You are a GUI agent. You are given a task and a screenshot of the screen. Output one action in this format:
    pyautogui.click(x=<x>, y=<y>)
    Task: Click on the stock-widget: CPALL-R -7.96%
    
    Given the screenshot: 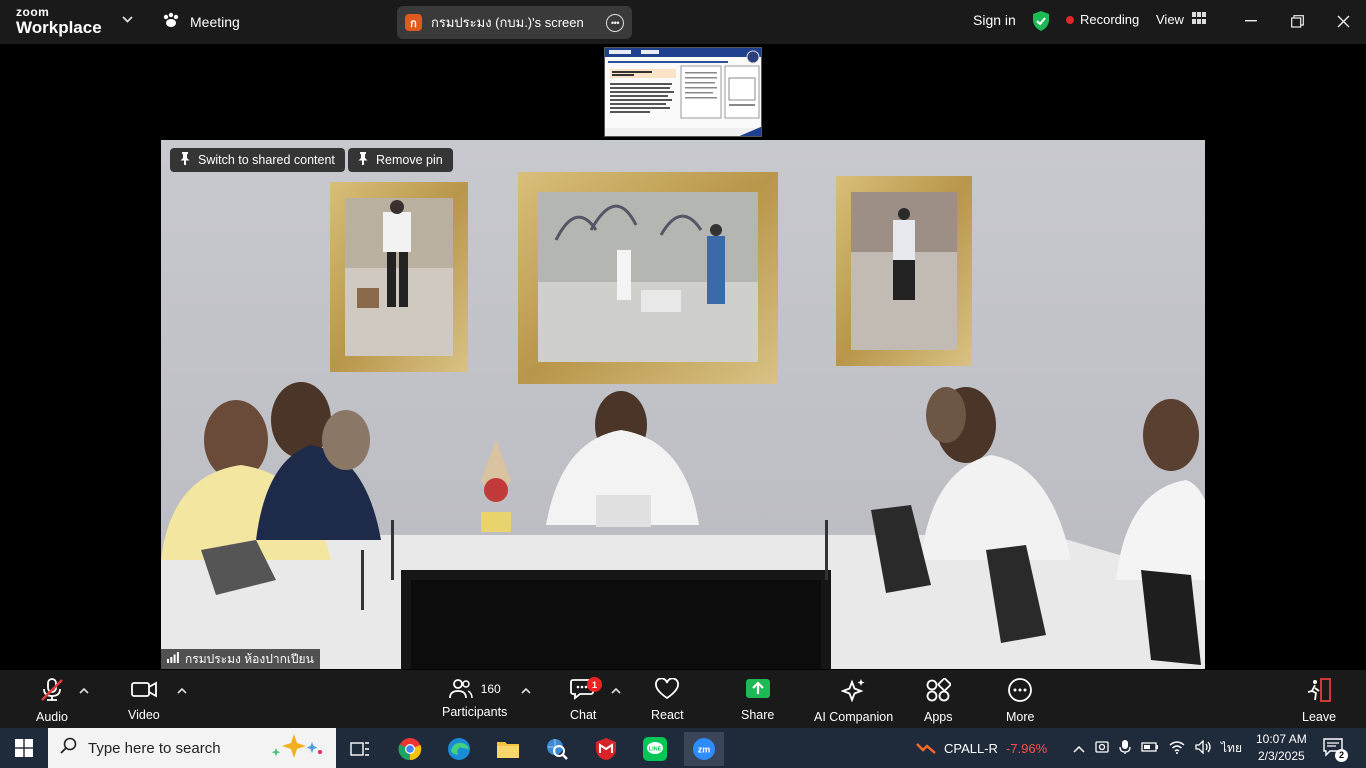 What is the action you would take?
    pyautogui.click(x=981, y=748)
    